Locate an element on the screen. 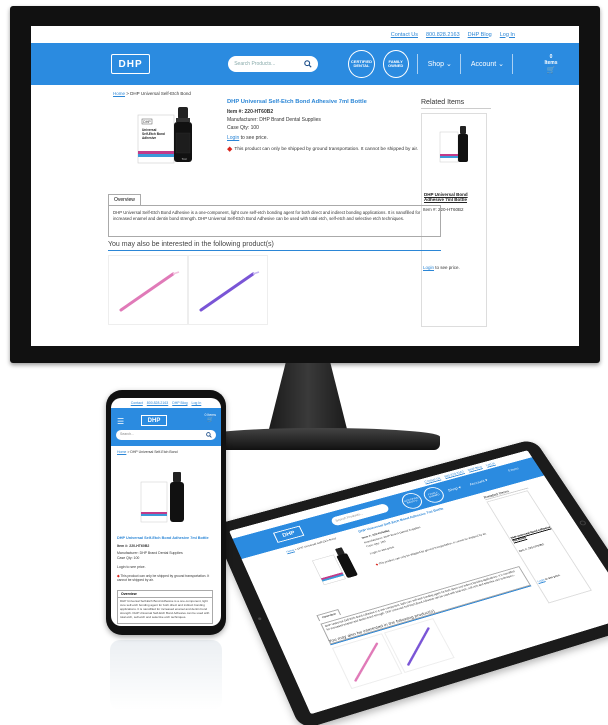 Image resolution: width=608 pixels, height=725 pixels. phone-product-image is located at coordinates (167, 498).